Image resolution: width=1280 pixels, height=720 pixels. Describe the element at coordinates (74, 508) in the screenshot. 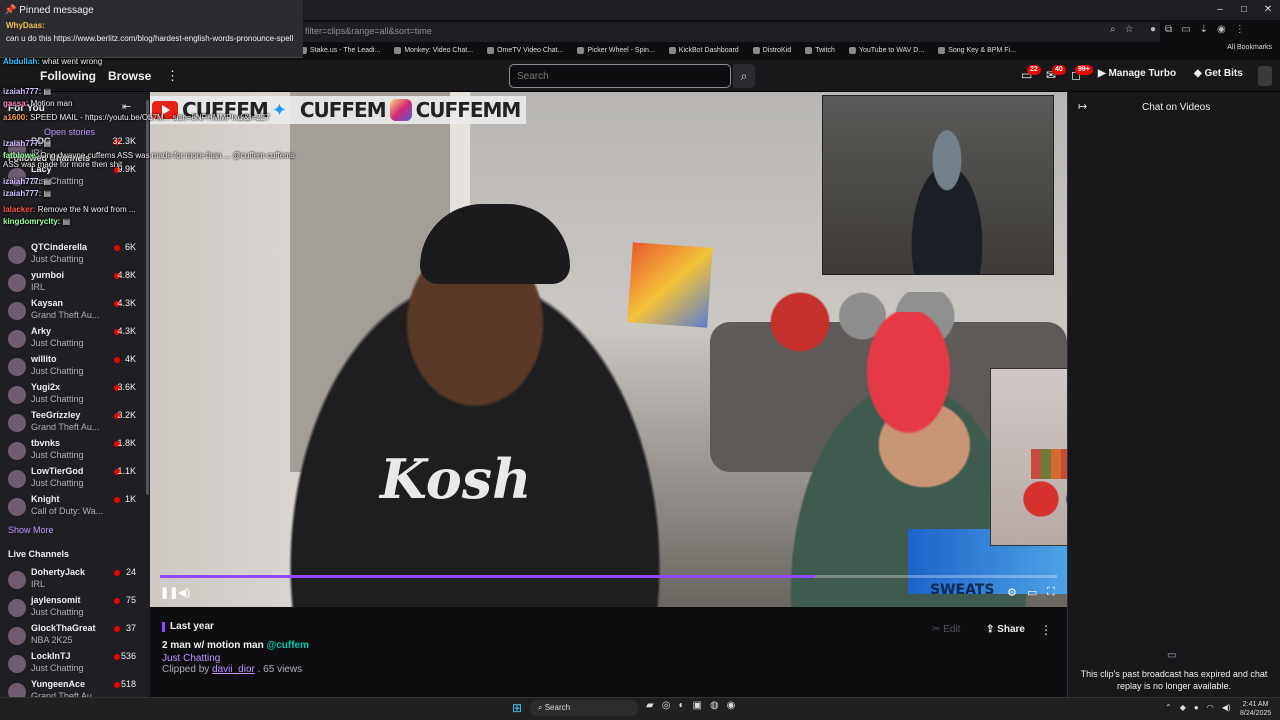

I see `sidebar-followed-channel: Knight Call of Duty: Wa... 1K` at that location.